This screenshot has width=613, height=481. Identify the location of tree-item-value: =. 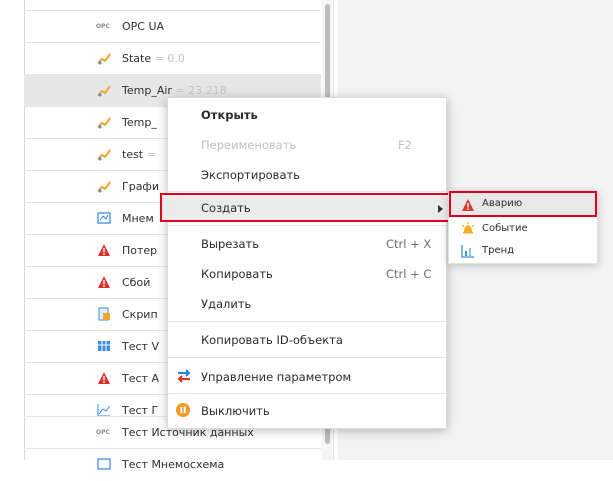
(151, 154).